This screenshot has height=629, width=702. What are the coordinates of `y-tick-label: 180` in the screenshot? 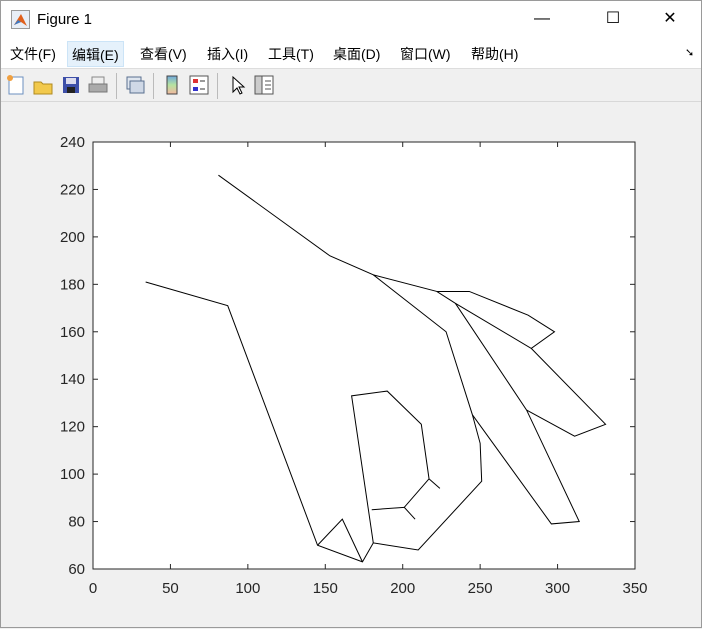 It's located at (72, 284).